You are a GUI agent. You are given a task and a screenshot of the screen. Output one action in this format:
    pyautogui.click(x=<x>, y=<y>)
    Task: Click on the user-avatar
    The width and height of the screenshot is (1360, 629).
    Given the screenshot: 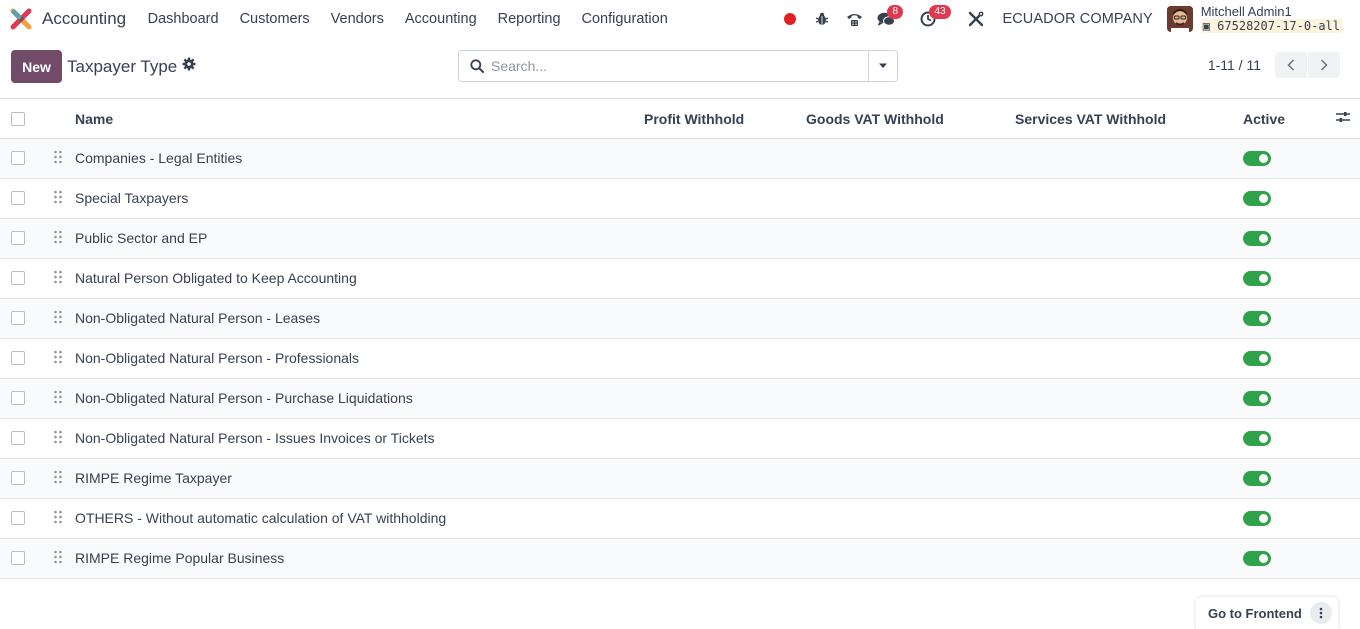 What is the action you would take?
    pyautogui.click(x=1179, y=19)
    